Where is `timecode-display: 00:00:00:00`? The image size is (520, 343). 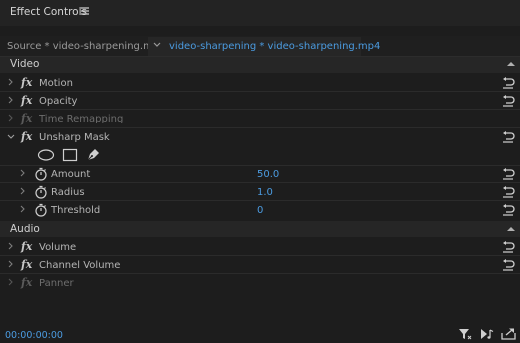
timecode-display: 00:00:00:00 is located at coordinates (34, 335).